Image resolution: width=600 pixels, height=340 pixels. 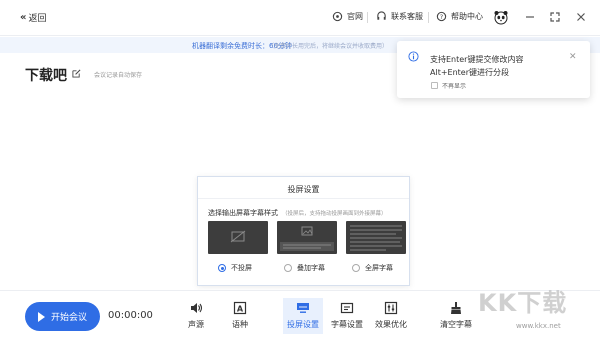 I want to click on option-fullscreen-subtitle: 全屏字幕, so click(x=372, y=268).